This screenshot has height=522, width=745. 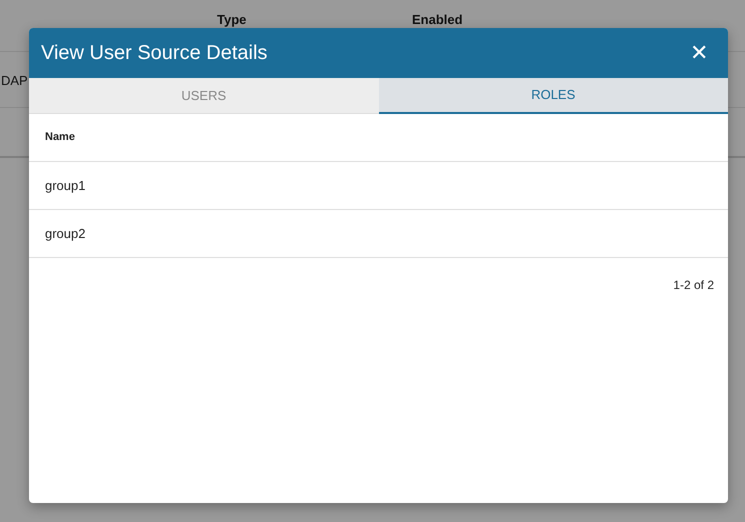 I want to click on table-cell-text: group2, so click(x=65, y=233).